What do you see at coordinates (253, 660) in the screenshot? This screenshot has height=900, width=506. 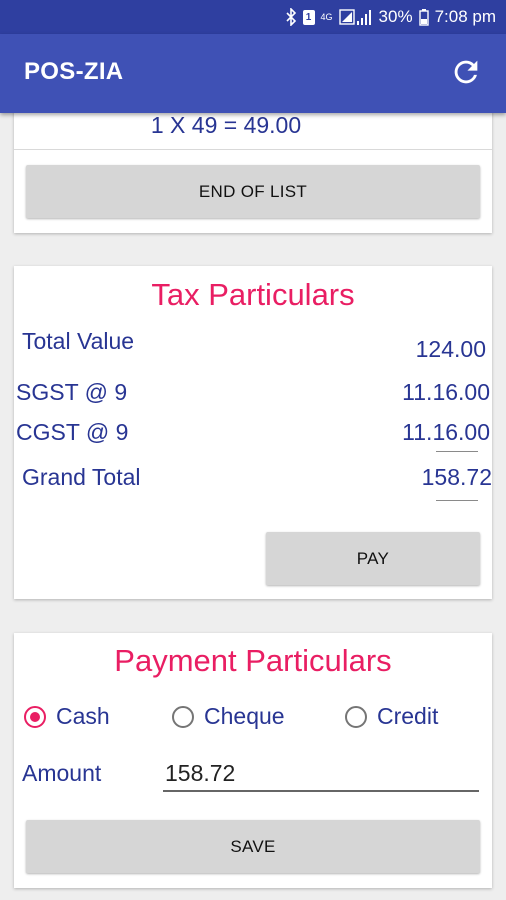 I see `payment-title: Payment Particulars` at bounding box center [253, 660].